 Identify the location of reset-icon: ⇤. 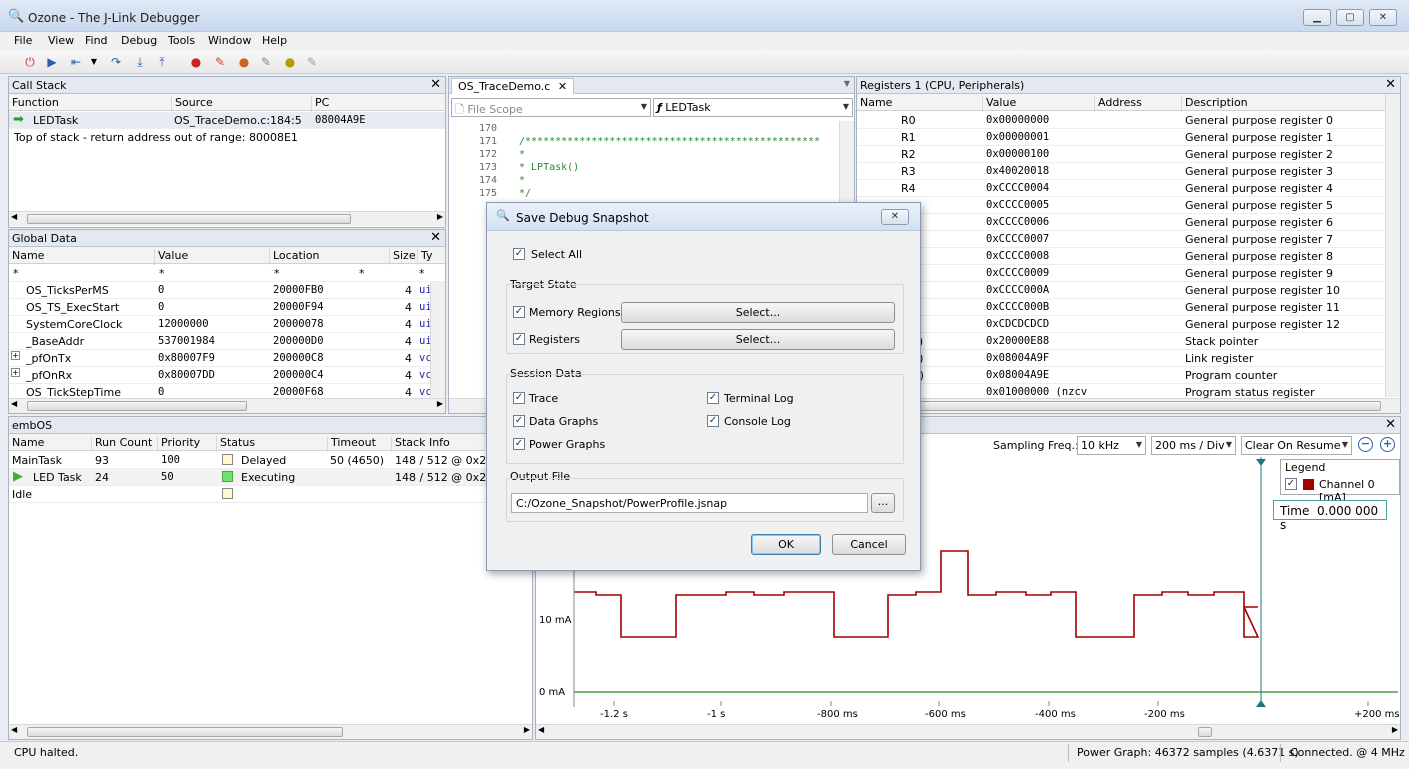
(76, 62).